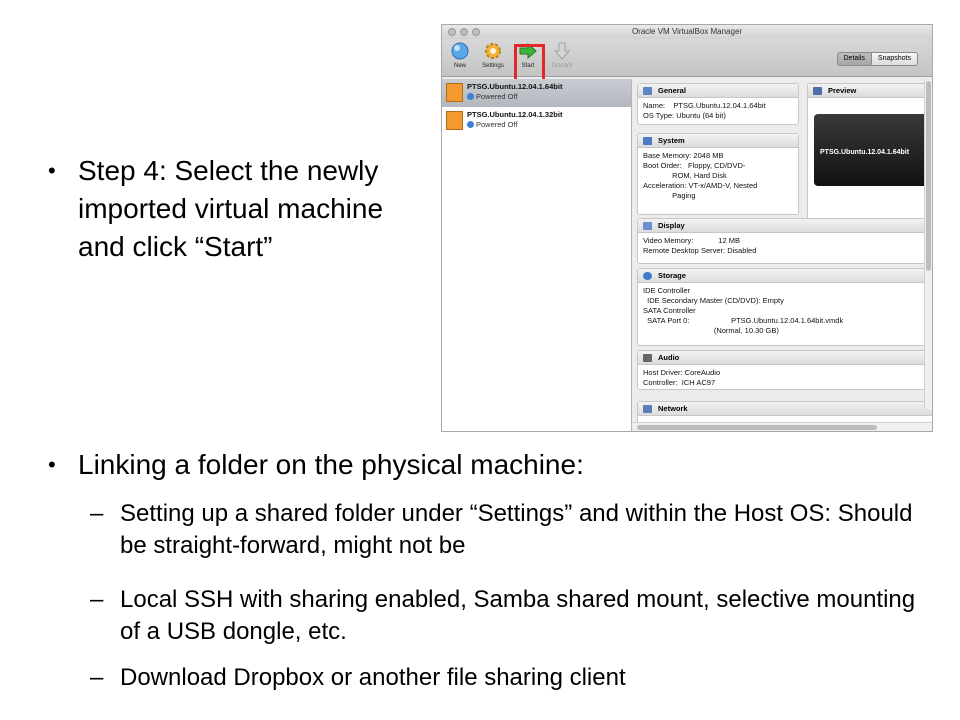 The height and width of the screenshot is (720, 960). I want to click on preview-section: Preview PTSG.Ubuntu.12.04.1.64bit, so click(869, 152).